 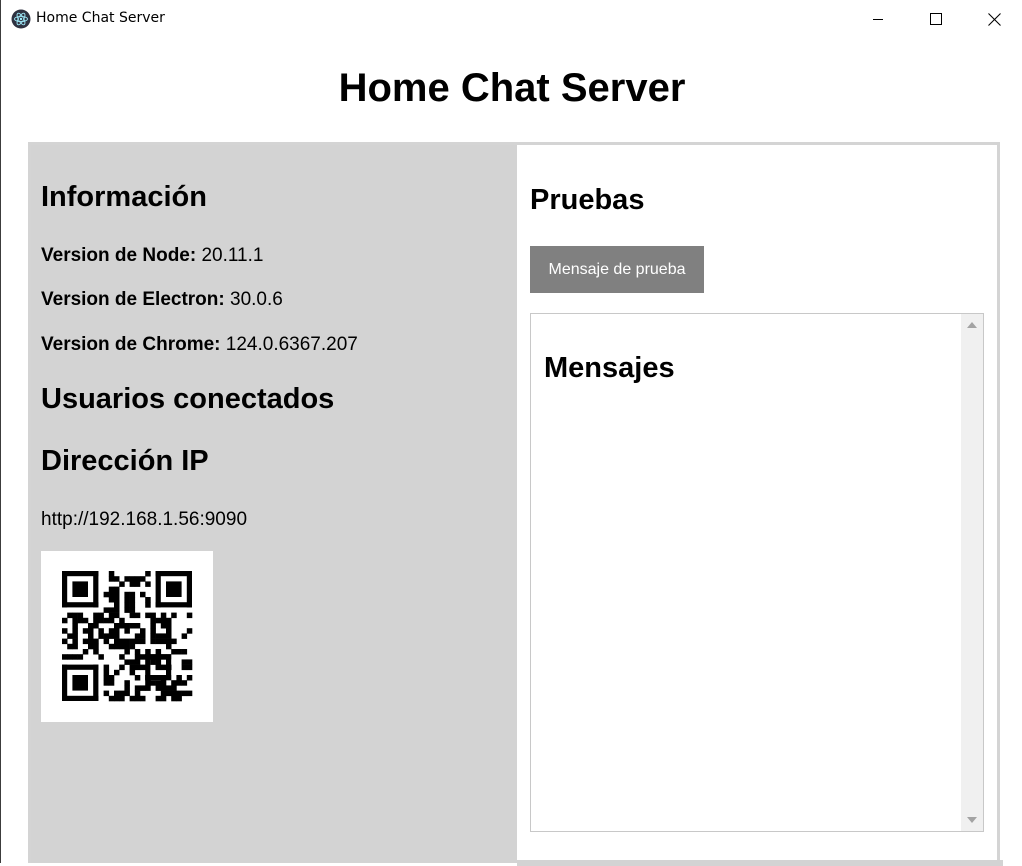 What do you see at coordinates (133, 299) in the screenshot?
I see `electron-version-label: Version de Electron:` at bounding box center [133, 299].